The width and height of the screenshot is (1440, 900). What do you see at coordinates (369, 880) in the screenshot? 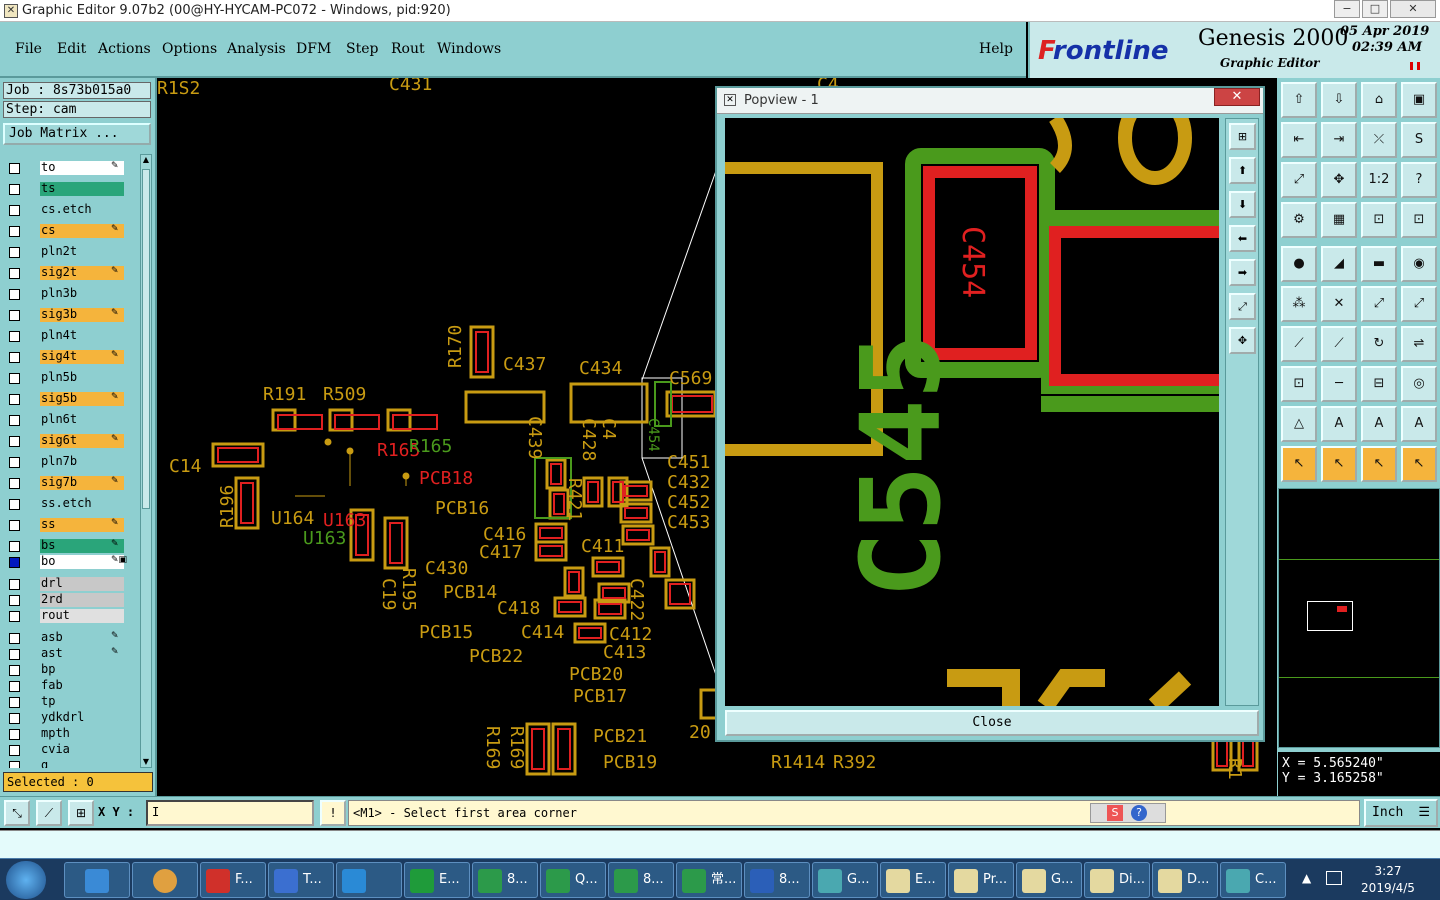
I see `taskbar-item` at bounding box center [369, 880].